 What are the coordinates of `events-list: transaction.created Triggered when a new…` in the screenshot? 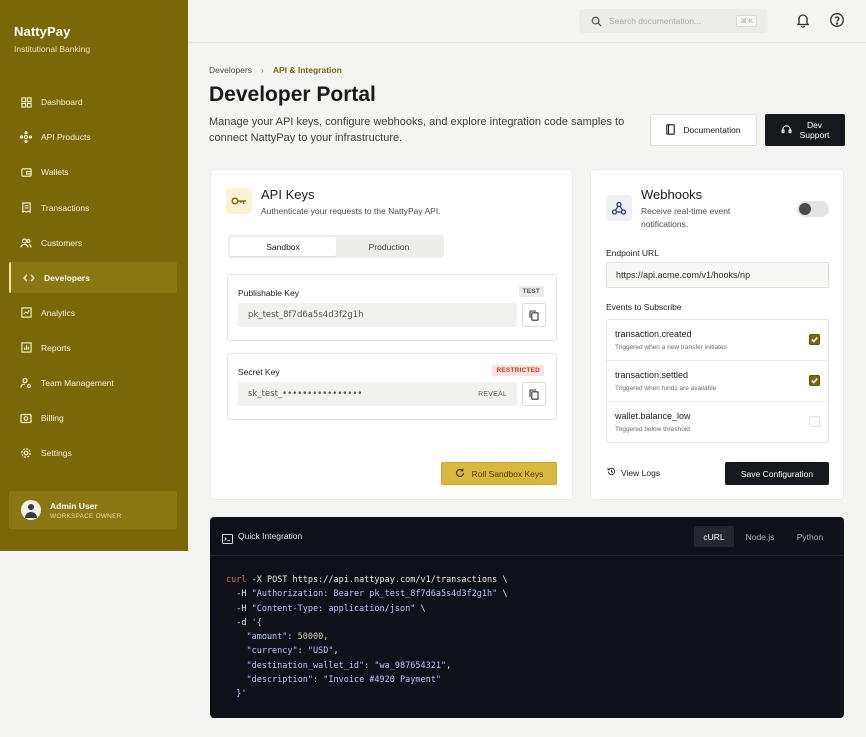 It's located at (717, 381).